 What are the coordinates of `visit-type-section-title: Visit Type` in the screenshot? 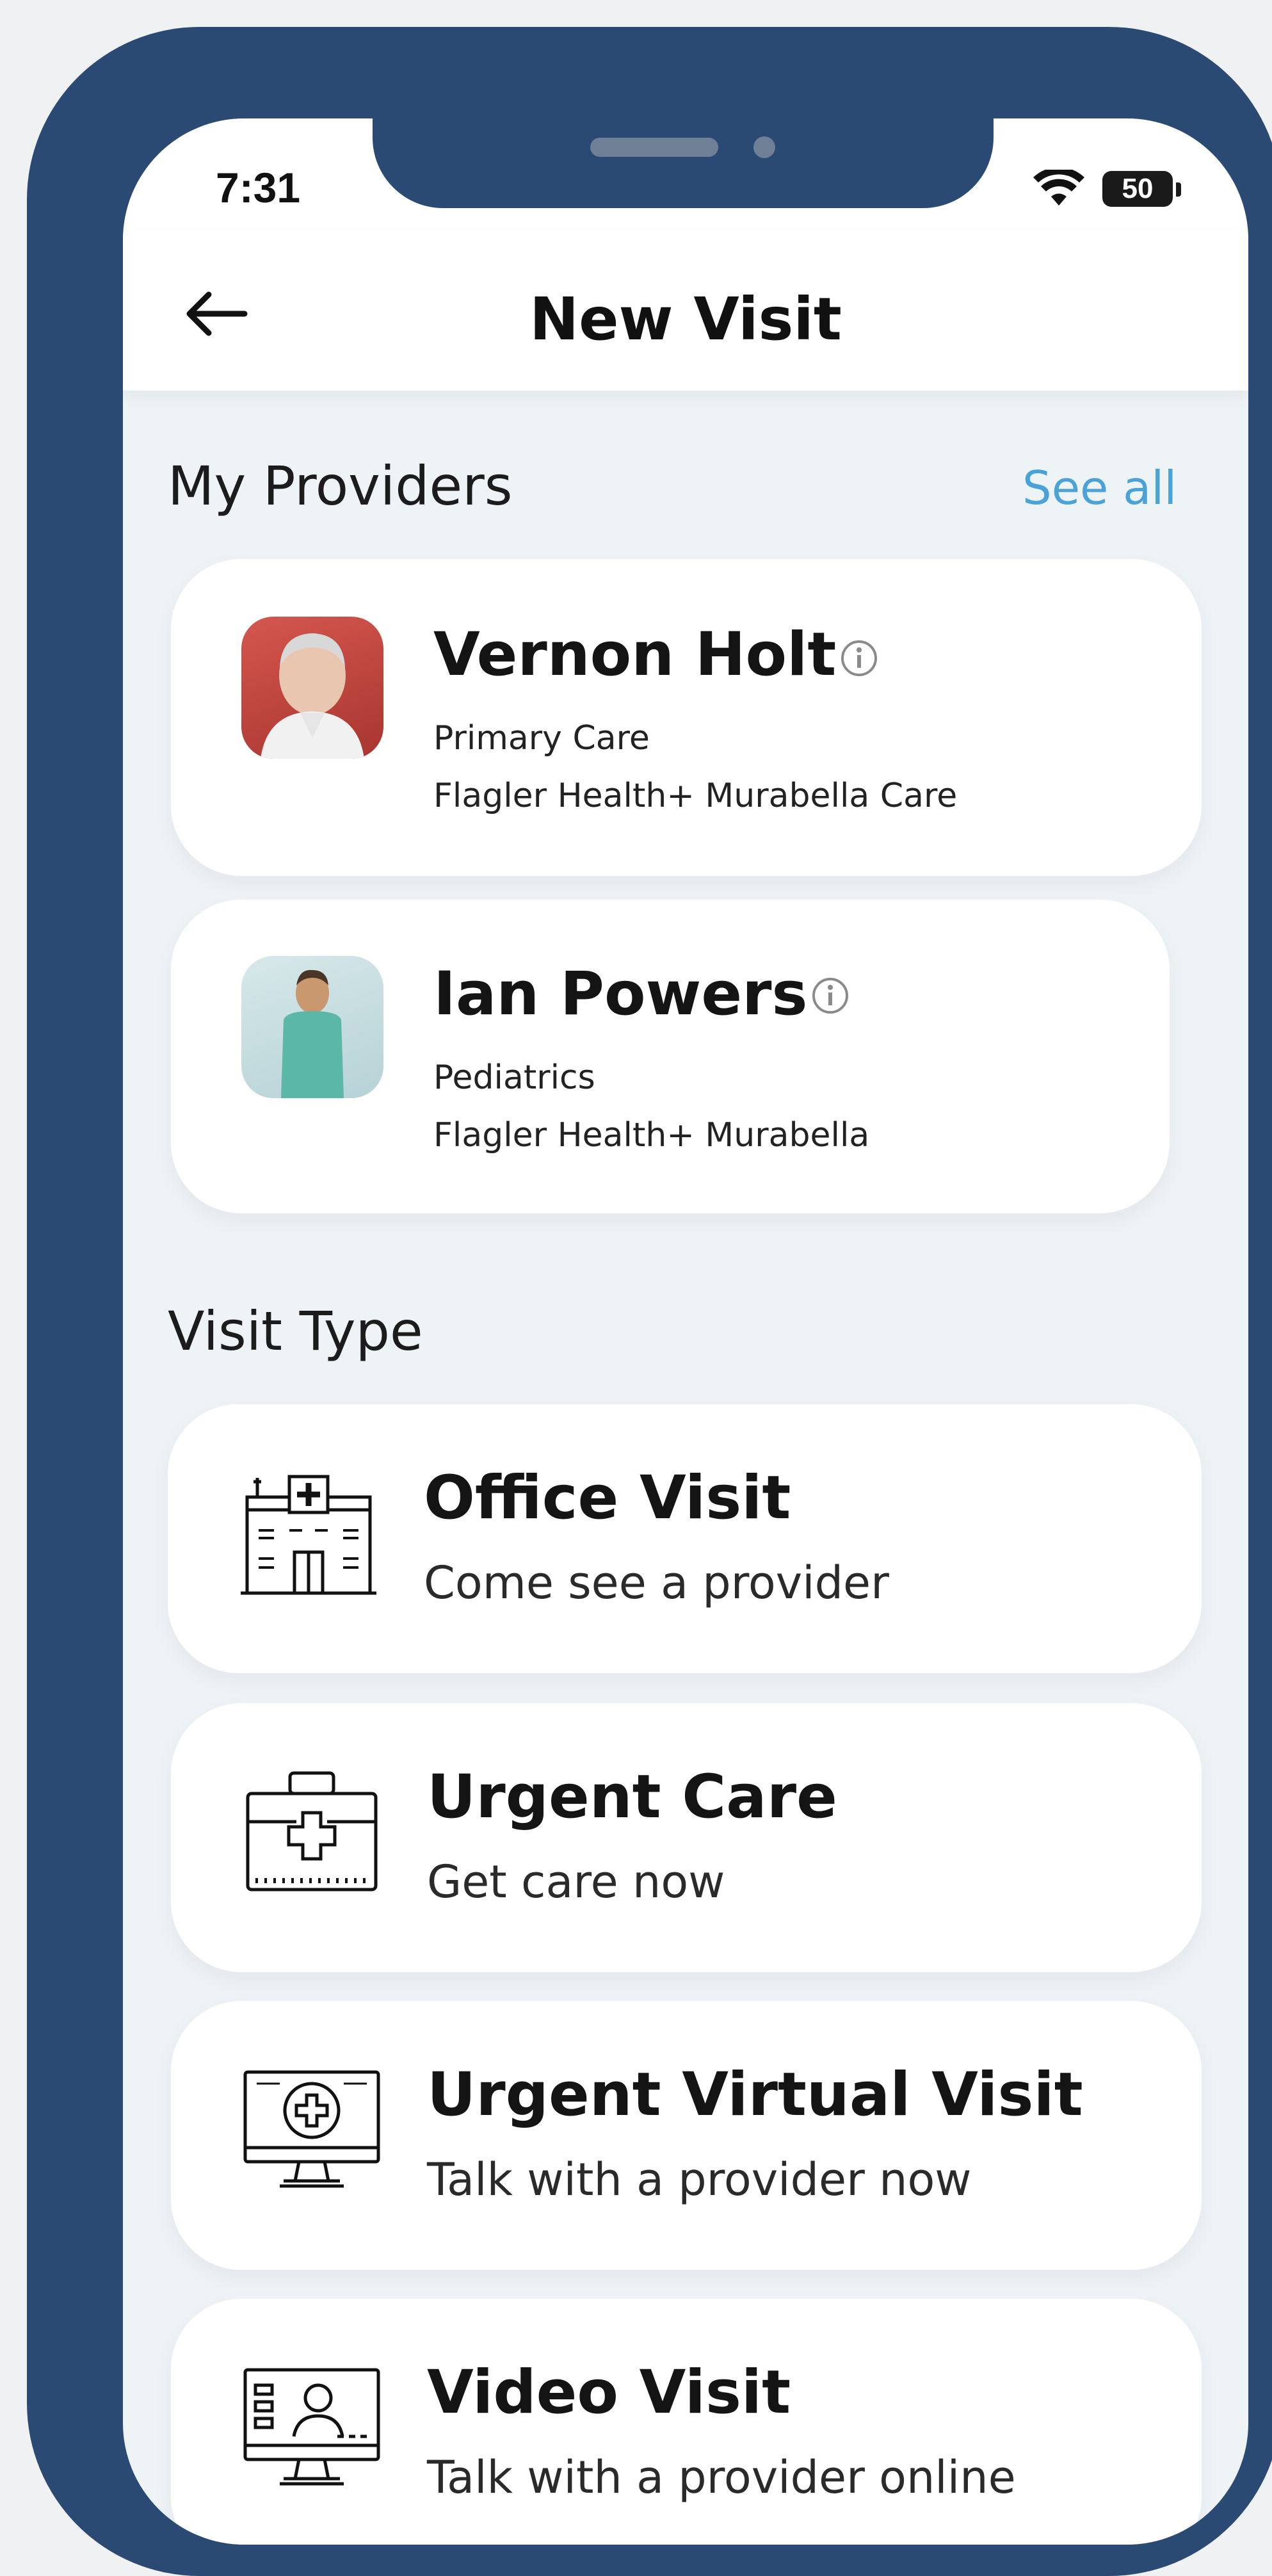 It's located at (295, 1331).